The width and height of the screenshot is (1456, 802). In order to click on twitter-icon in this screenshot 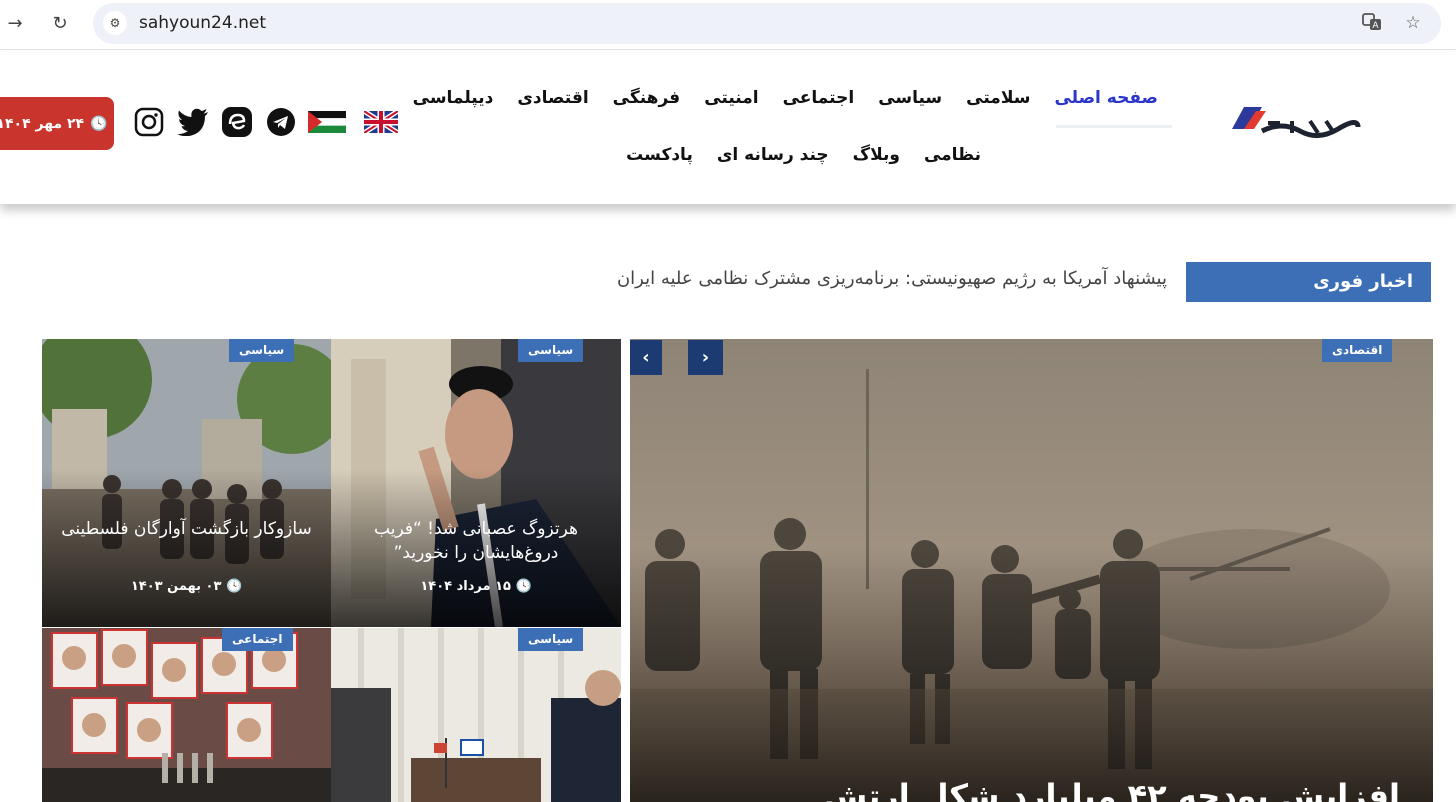, I will do `click(192, 122)`.